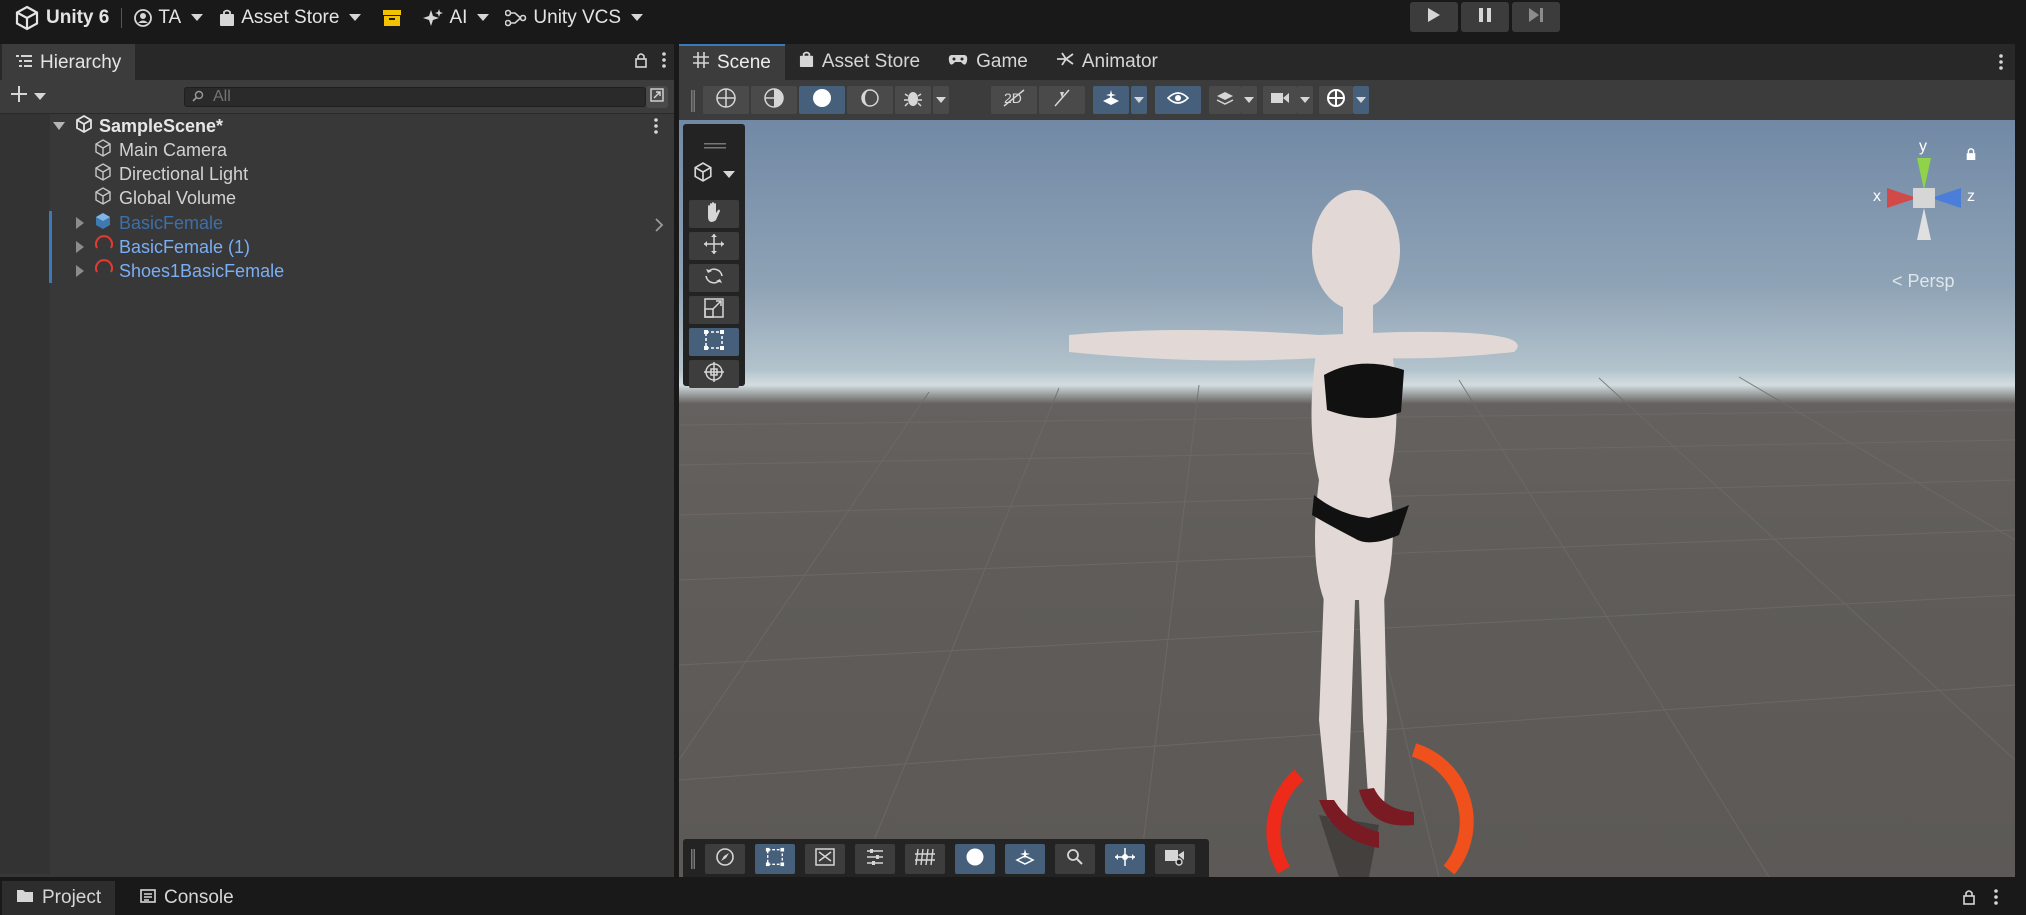  Describe the element at coordinates (185, 246) in the screenshot. I see `item-label: BasicFemale (1)` at that location.